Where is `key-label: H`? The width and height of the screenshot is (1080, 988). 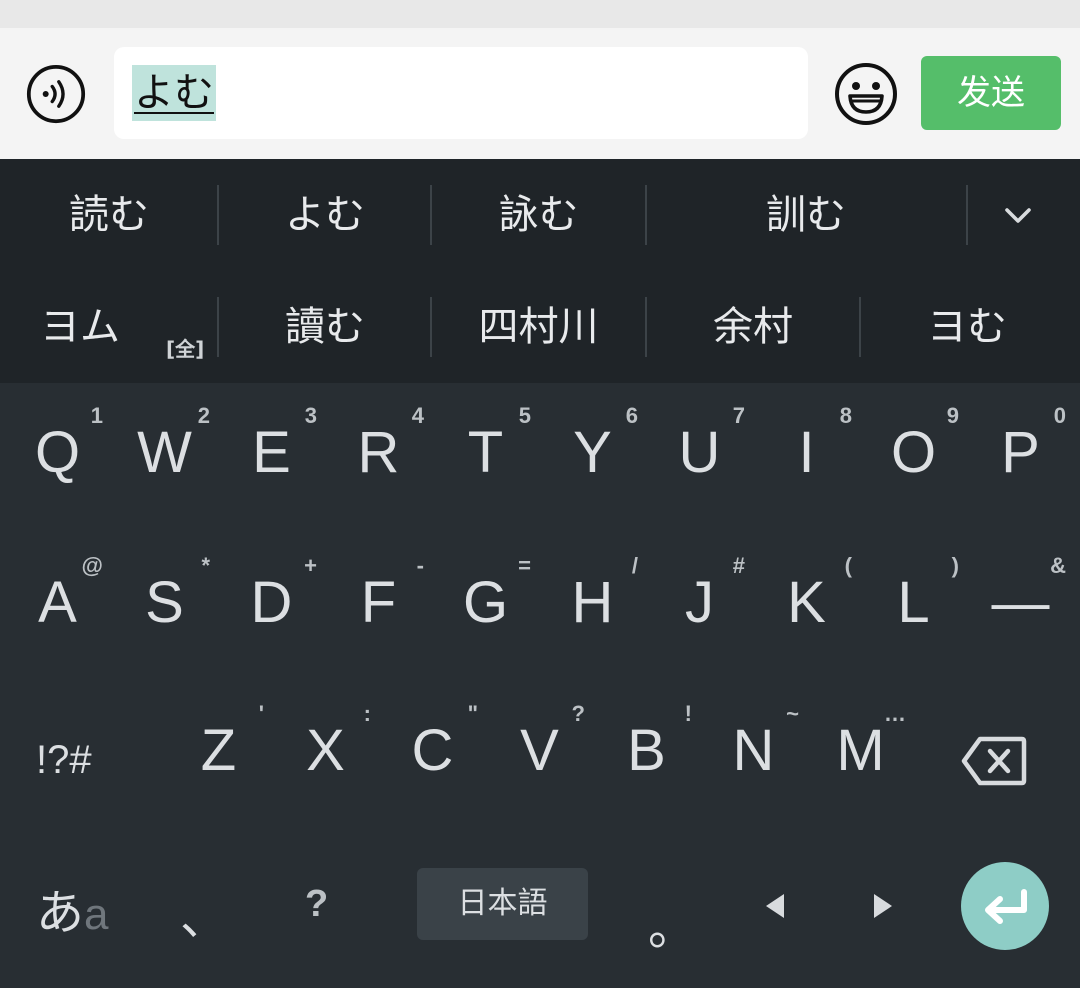
key-label: H is located at coordinates (592, 602).